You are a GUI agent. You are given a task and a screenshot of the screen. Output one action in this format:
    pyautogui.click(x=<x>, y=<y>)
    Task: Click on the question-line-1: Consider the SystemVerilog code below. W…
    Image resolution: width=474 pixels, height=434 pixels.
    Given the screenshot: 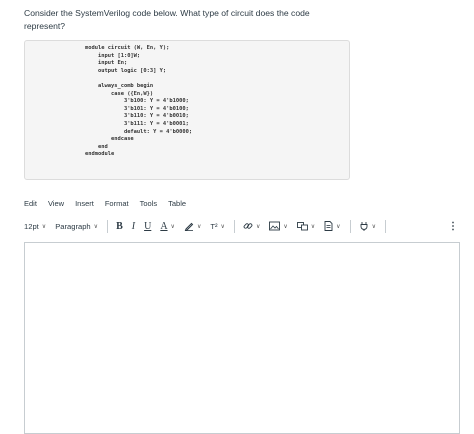 What is the action you would take?
    pyautogui.click(x=167, y=13)
    